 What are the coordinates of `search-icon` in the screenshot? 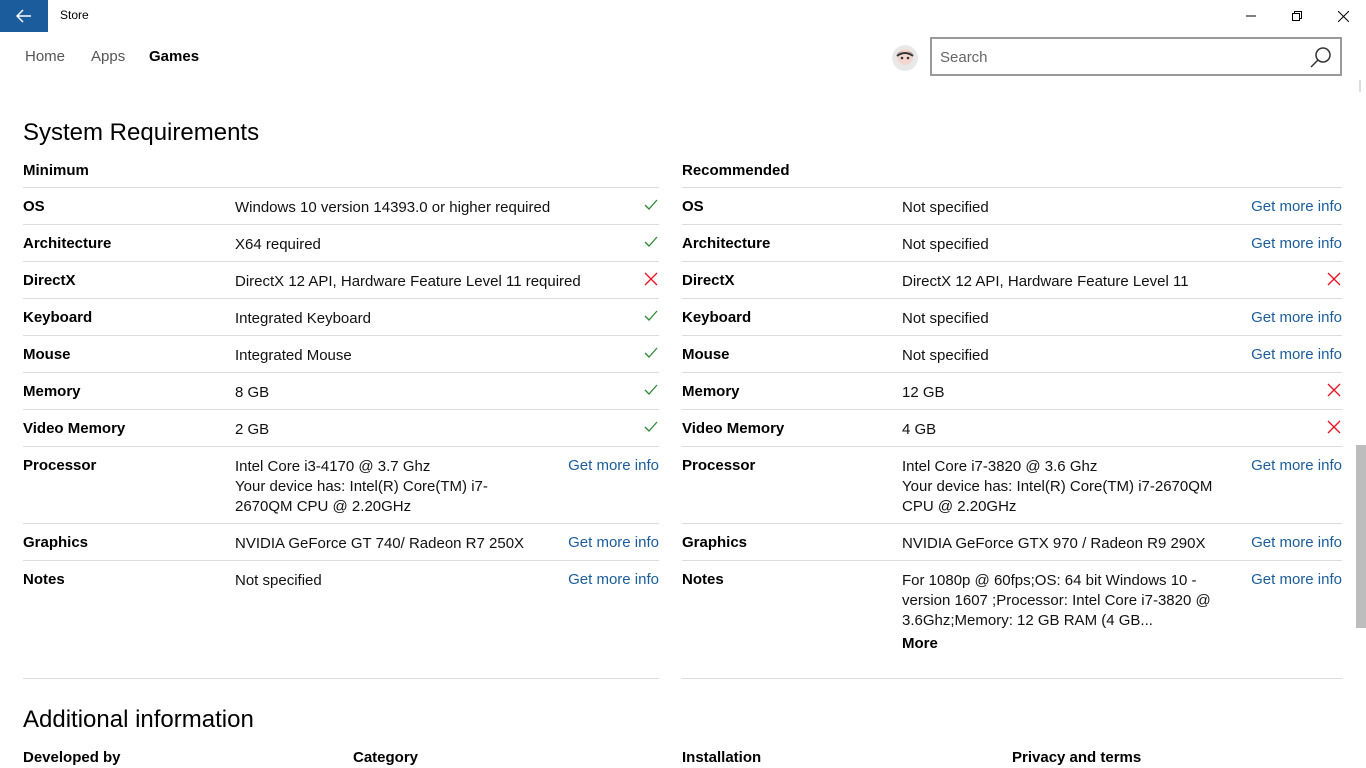 It's located at (1320, 57).